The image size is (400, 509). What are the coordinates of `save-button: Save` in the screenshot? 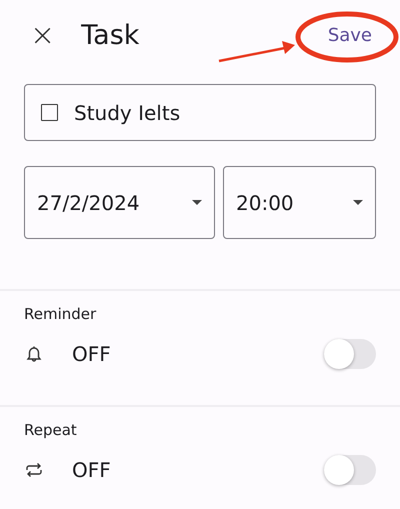 It's located at (350, 35).